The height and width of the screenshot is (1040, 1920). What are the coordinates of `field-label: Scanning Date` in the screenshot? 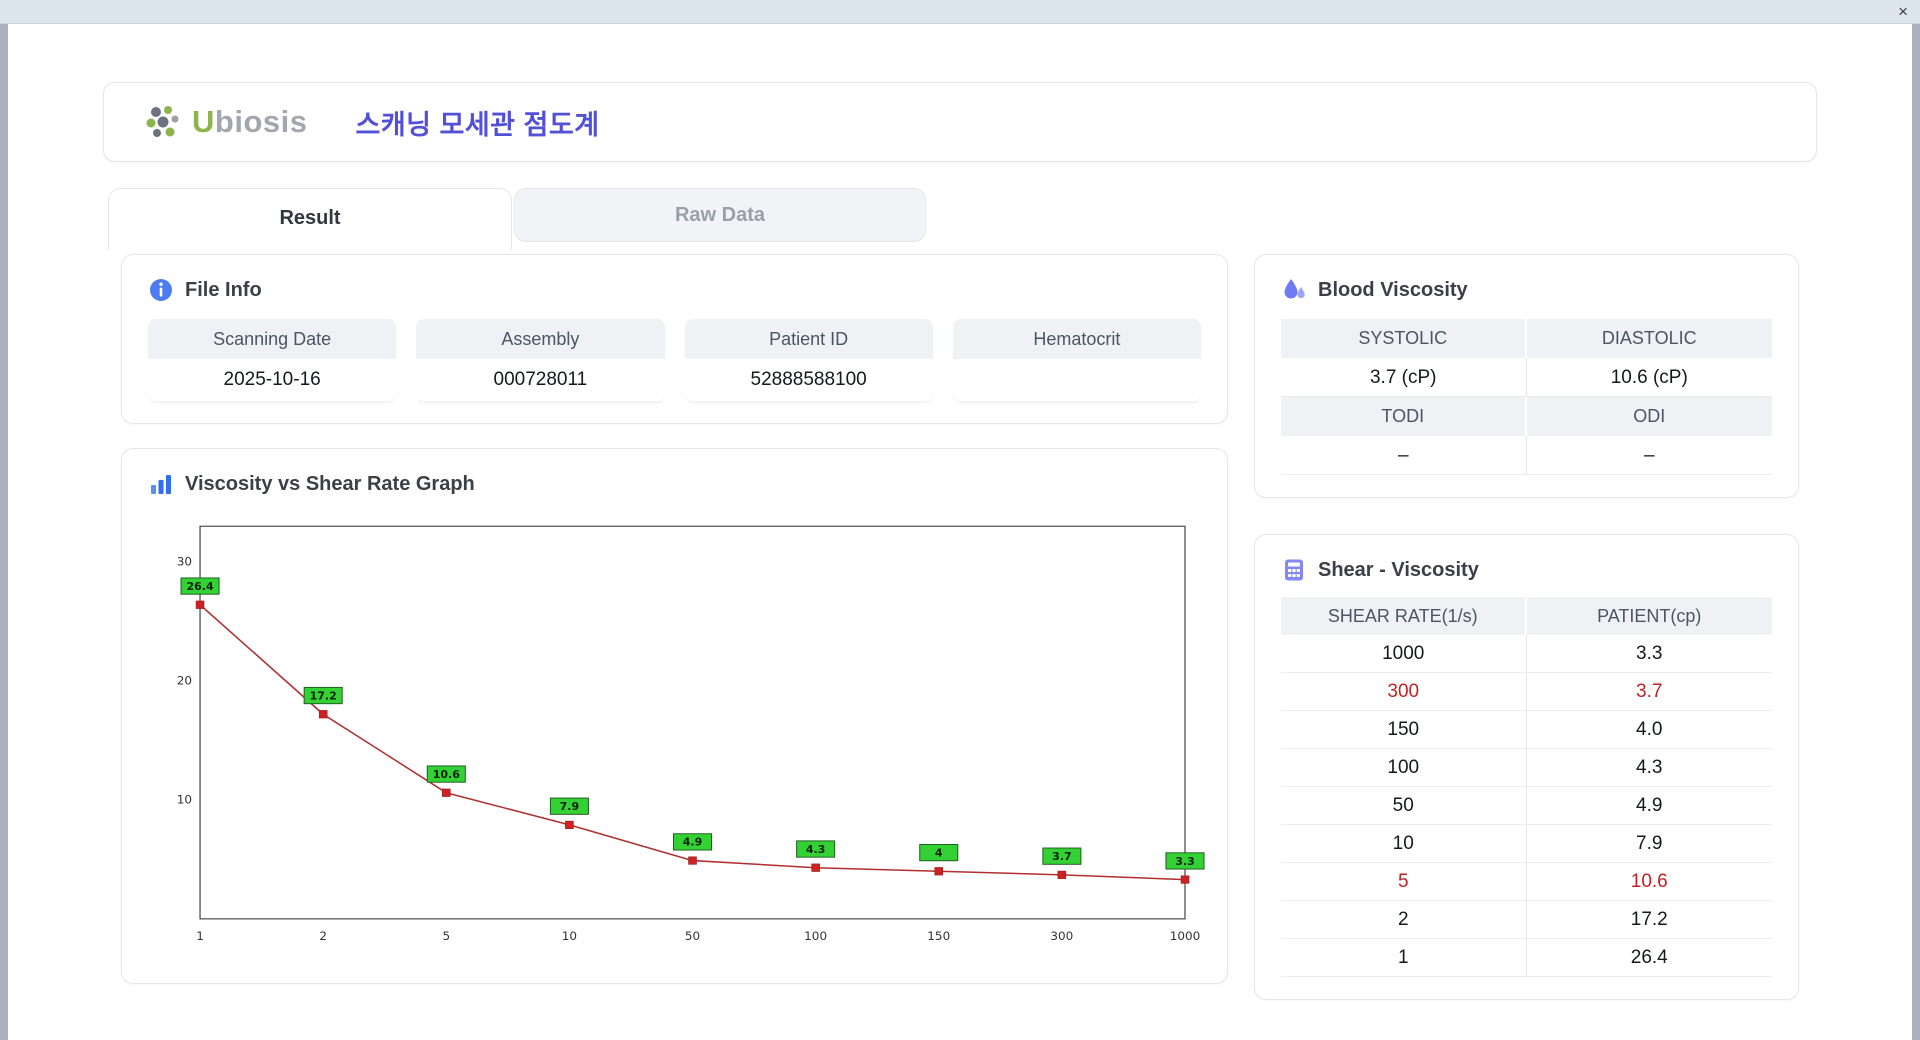 It's located at (272, 339).